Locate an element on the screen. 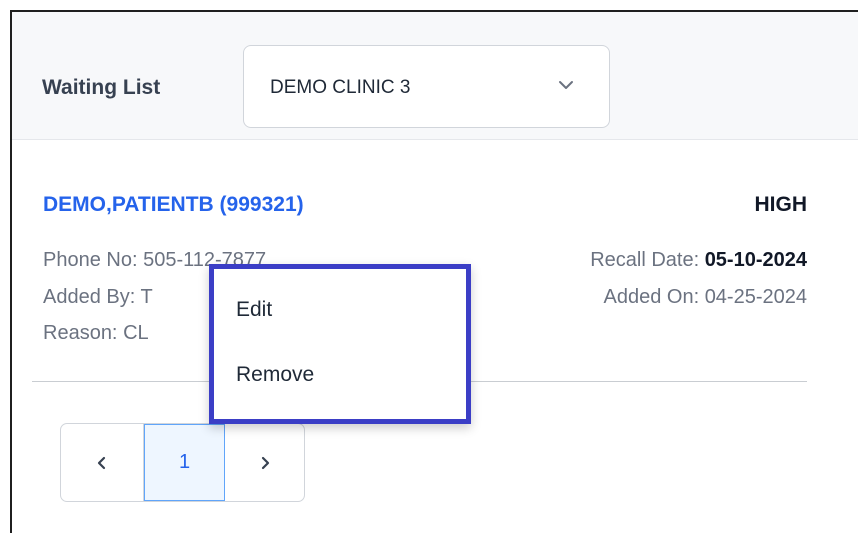 Image resolution: width=858 pixels, height=533 pixels. recall-row: Recall Date: 05-10-2024 is located at coordinates (698, 260).